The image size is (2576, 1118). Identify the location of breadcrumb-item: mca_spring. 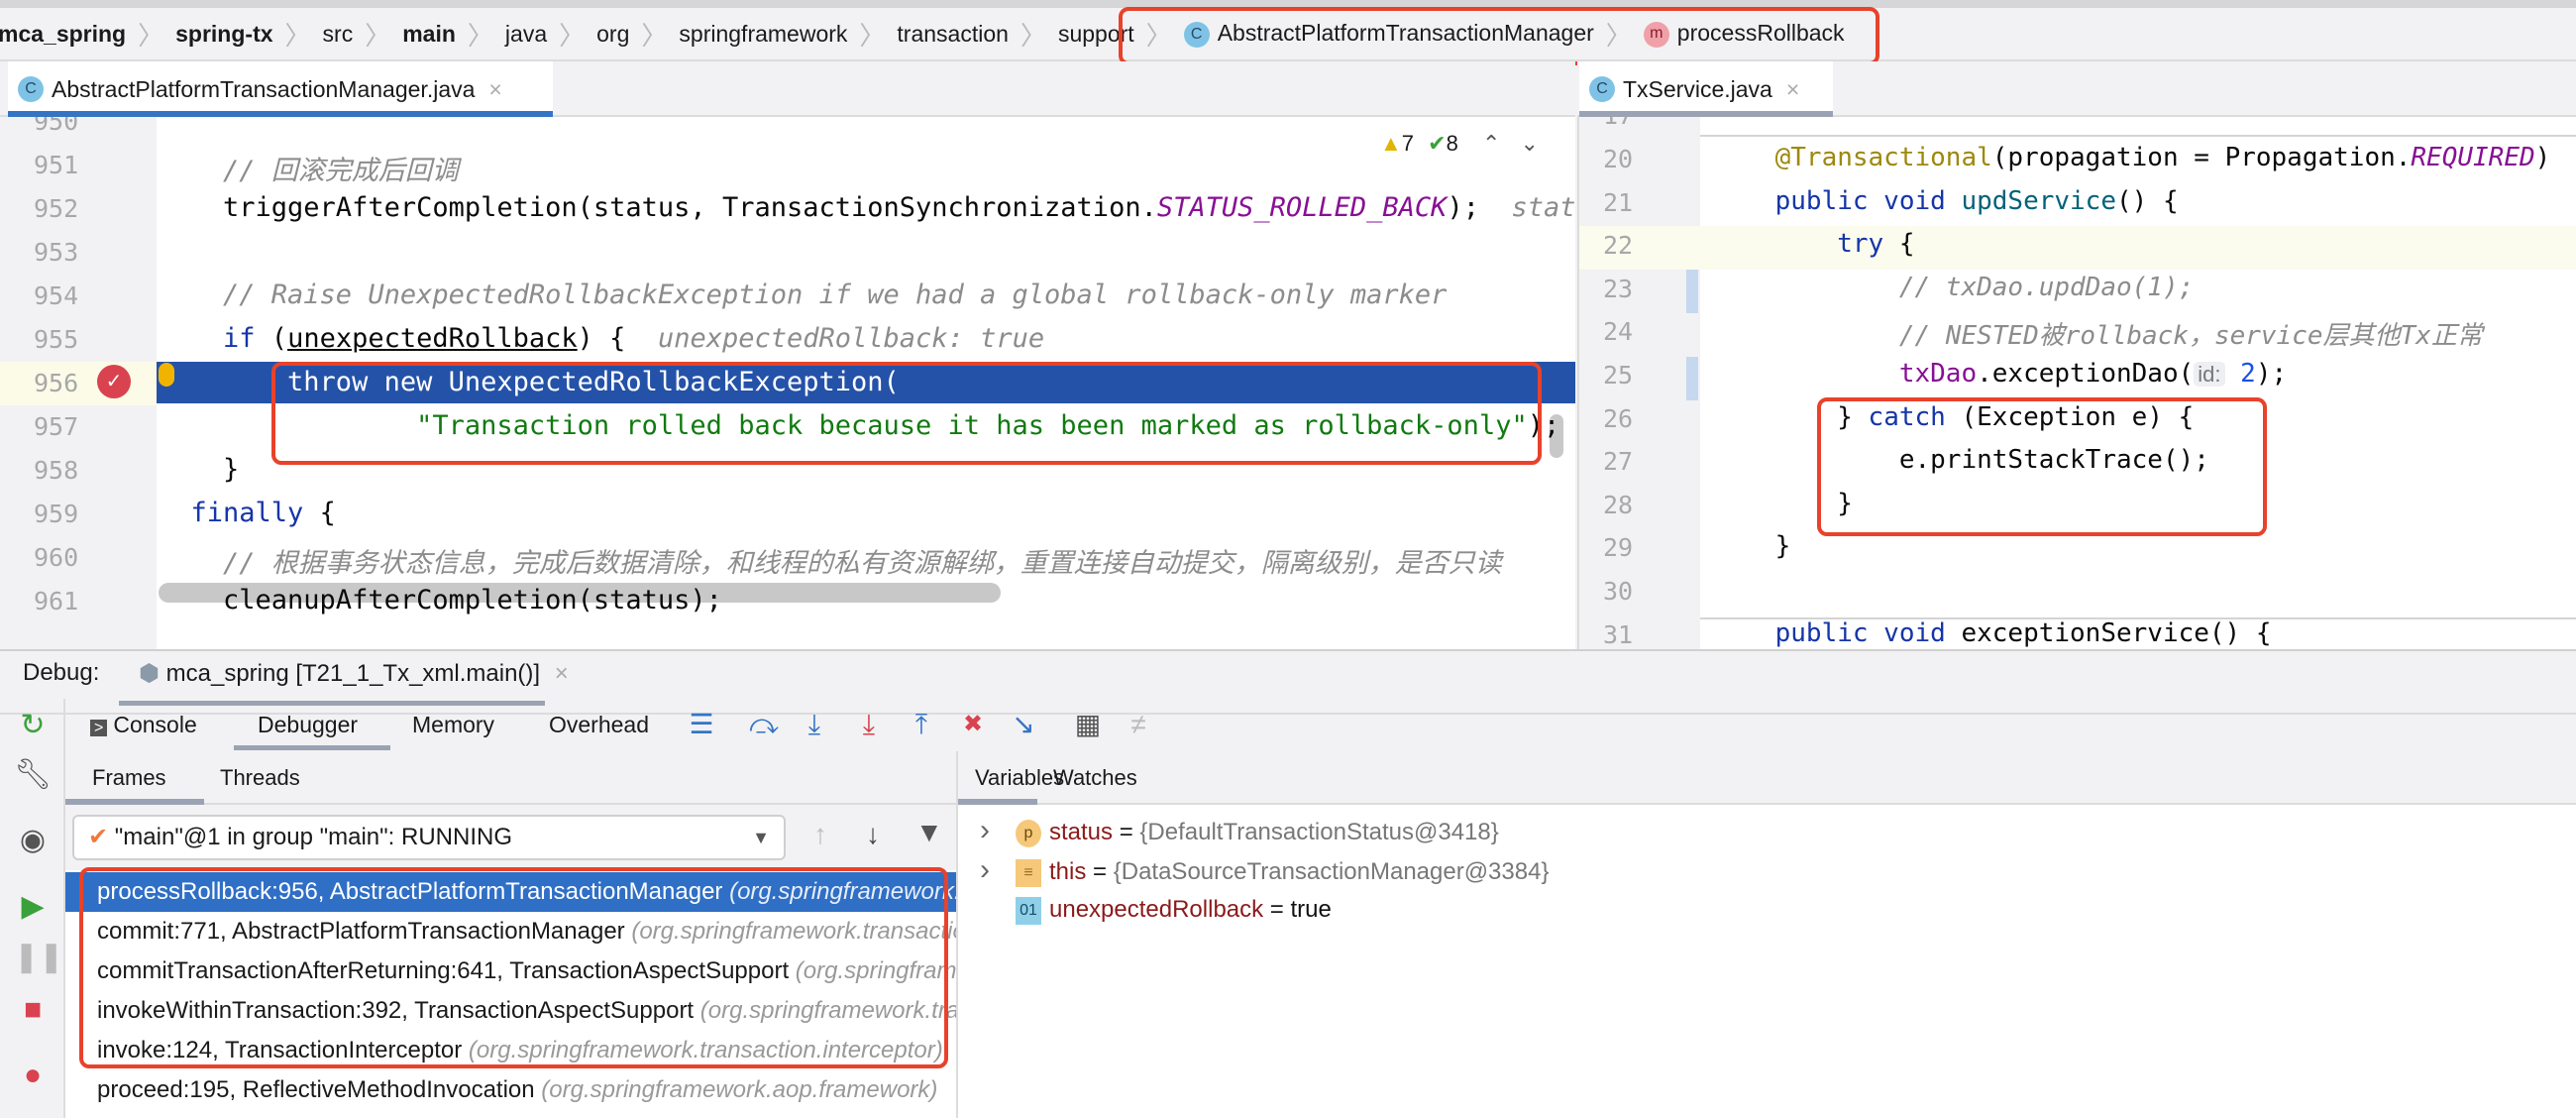
(69, 34).